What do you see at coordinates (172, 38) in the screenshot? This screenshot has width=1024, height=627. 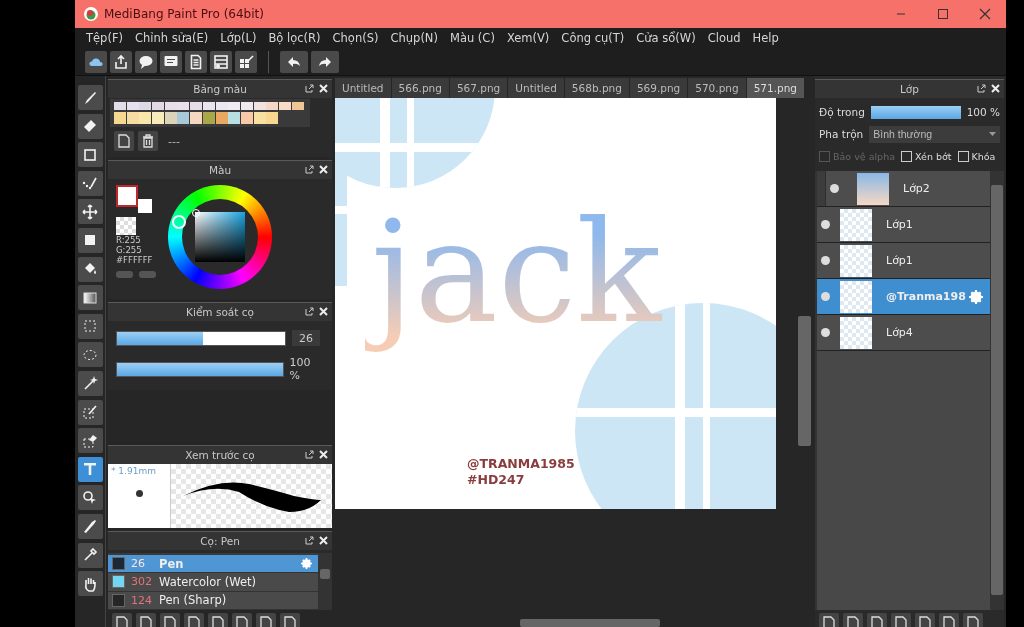 I see `menu-item: Chỉnh sửa(E)` at bounding box center [172, 38].